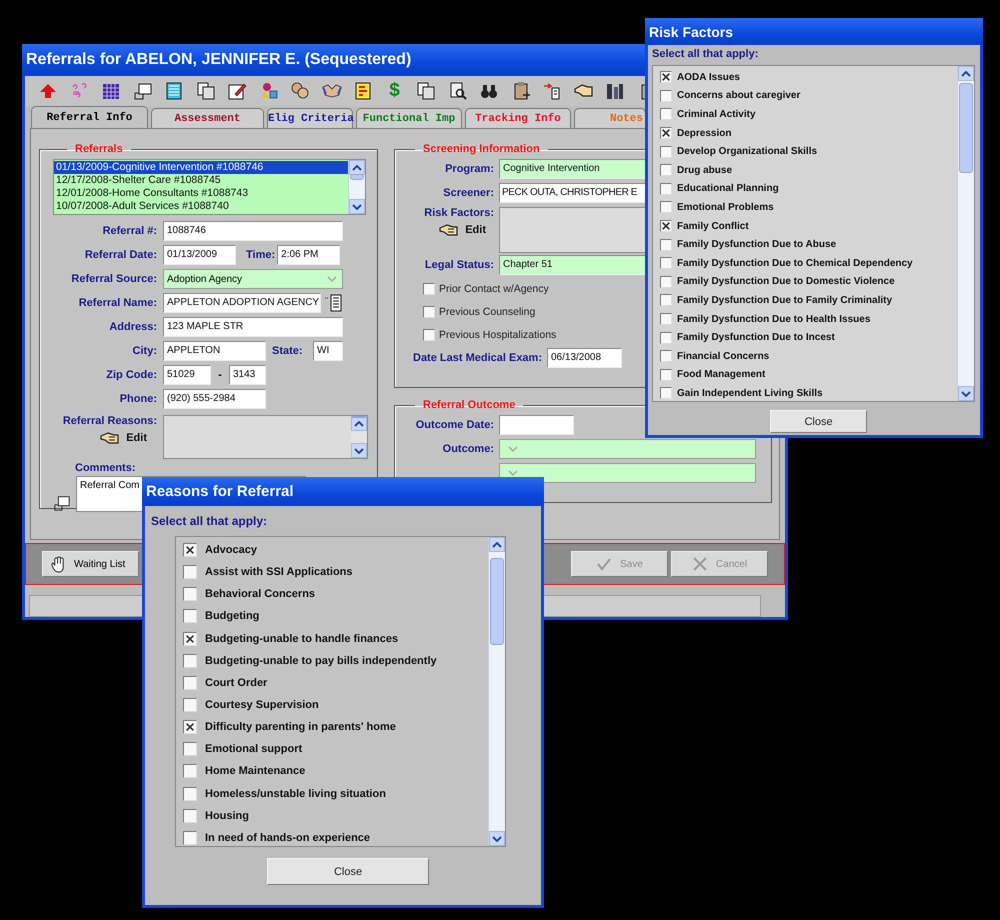  I want to click on notebook-icon, so click(174, 91).